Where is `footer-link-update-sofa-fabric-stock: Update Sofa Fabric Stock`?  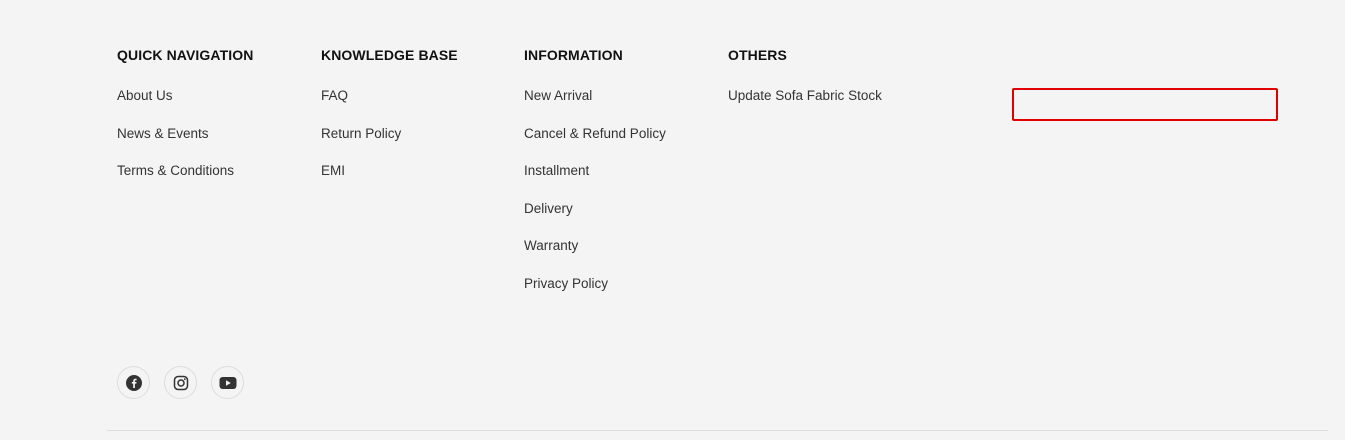
footer-link-update-sofa-fabric-stock: Update Sofa Fabric Stock is located at coordinates (805, 106).